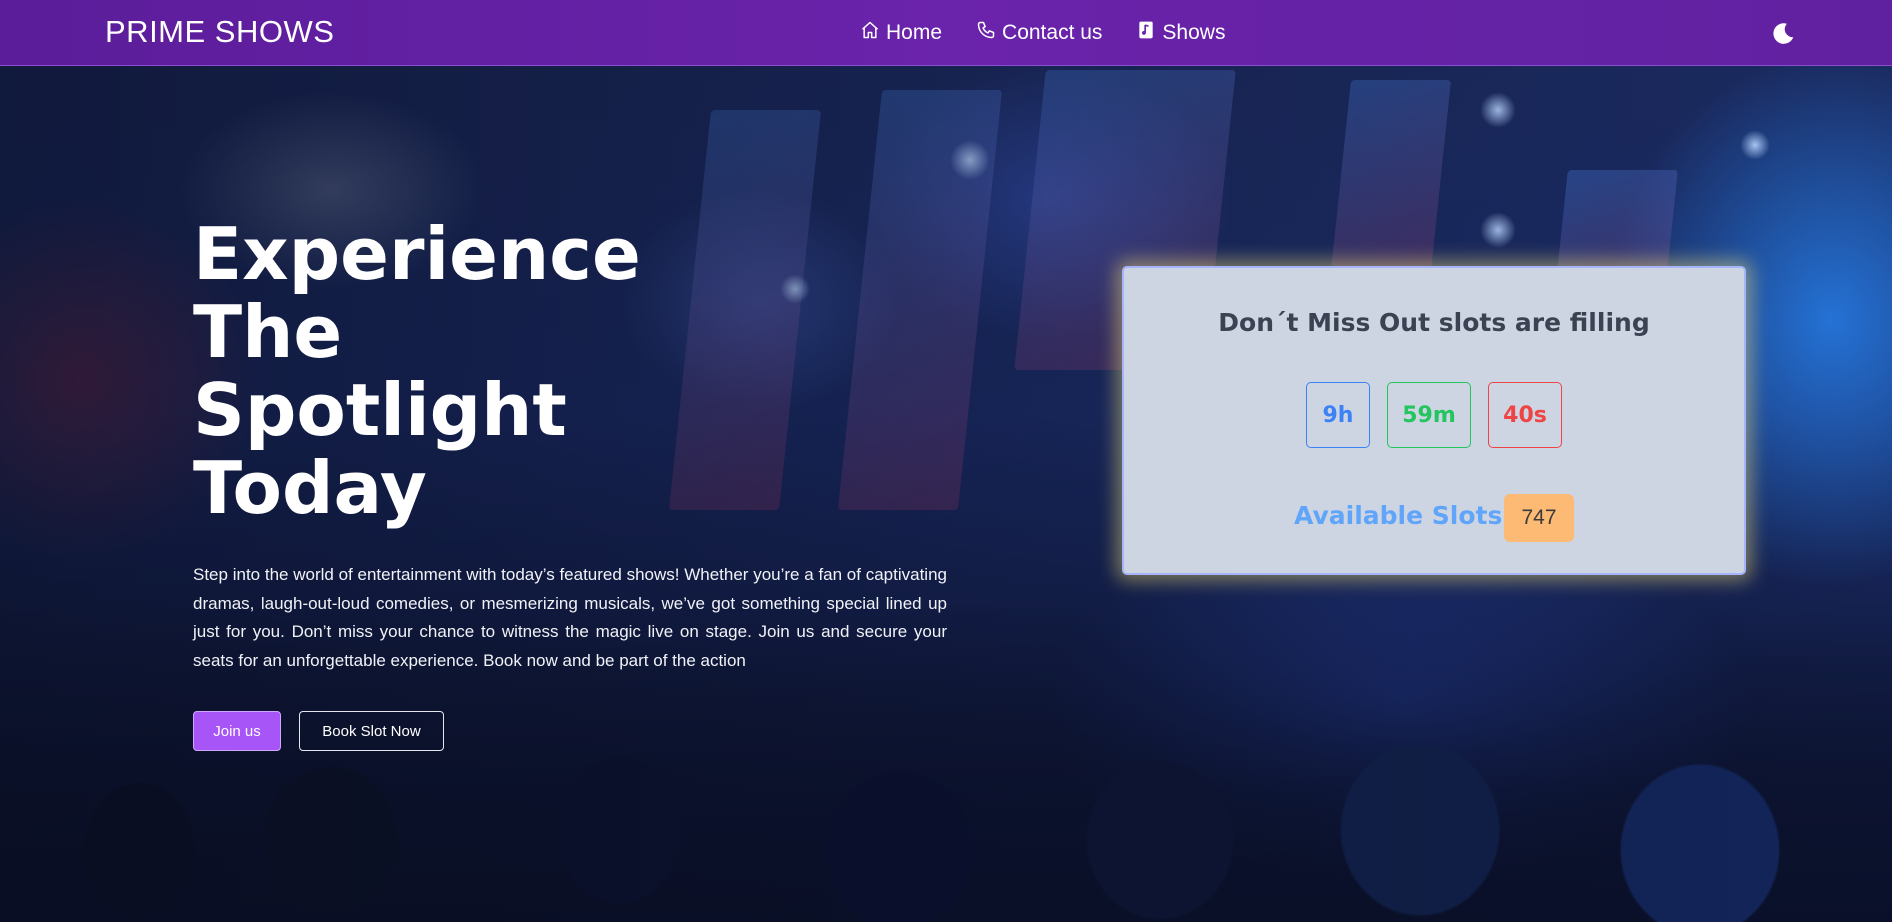 This screenshot has height=922, width=1892. What do you see at coordinates (237, 731) in the screenshot?
I see `join-us-button: Join us` at bounding box center [237, 731].